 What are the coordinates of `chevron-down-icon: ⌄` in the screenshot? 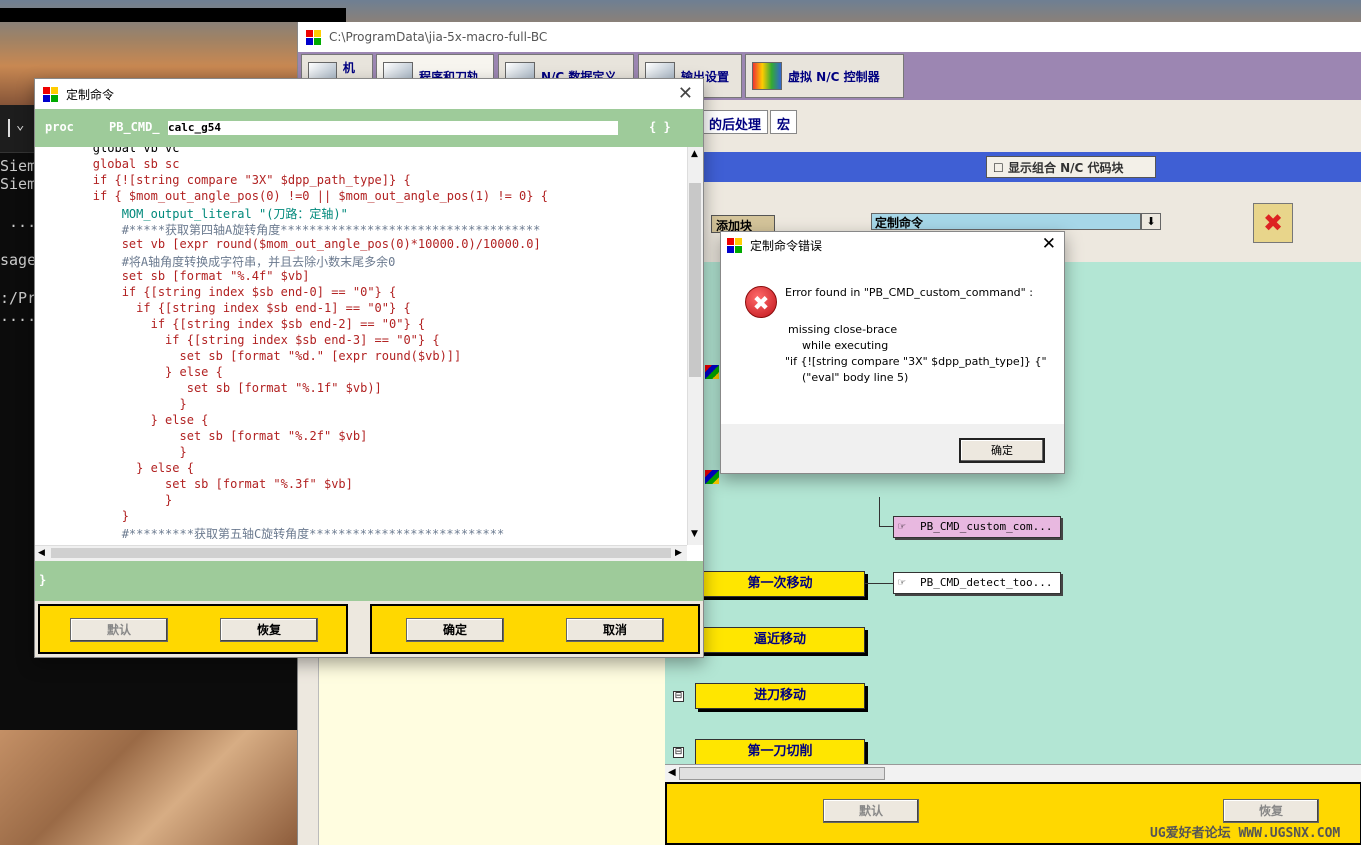 It's located at (20, 125).